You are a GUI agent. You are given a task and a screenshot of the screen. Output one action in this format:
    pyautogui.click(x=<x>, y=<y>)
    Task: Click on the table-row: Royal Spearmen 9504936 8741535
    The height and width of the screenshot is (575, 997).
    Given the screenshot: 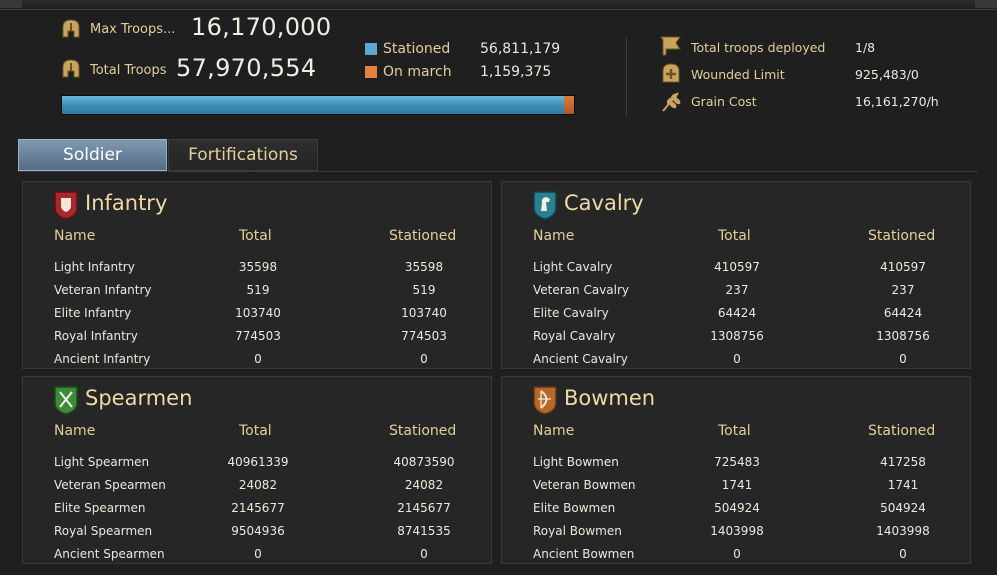 What is the action you would take?
    pyautogui.click(x=257, y=535)
    